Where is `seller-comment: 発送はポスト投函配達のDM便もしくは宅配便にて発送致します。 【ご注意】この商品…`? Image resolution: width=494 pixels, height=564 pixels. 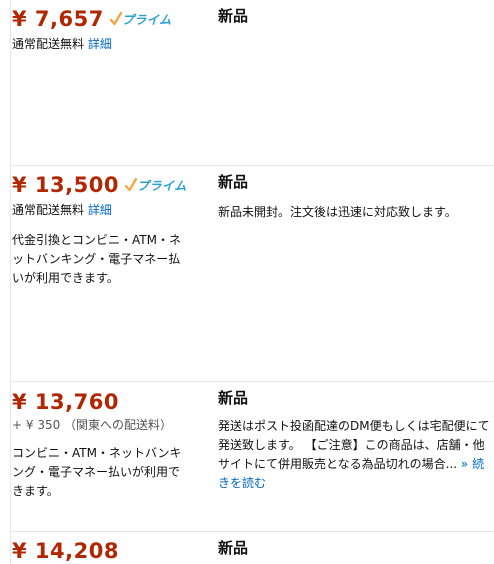 seller-comment: 発送はポスト投函配達のDM便もしくは宅配便にて発送致します。 【ご注意】この商品… is located at coordinates (354, 455).